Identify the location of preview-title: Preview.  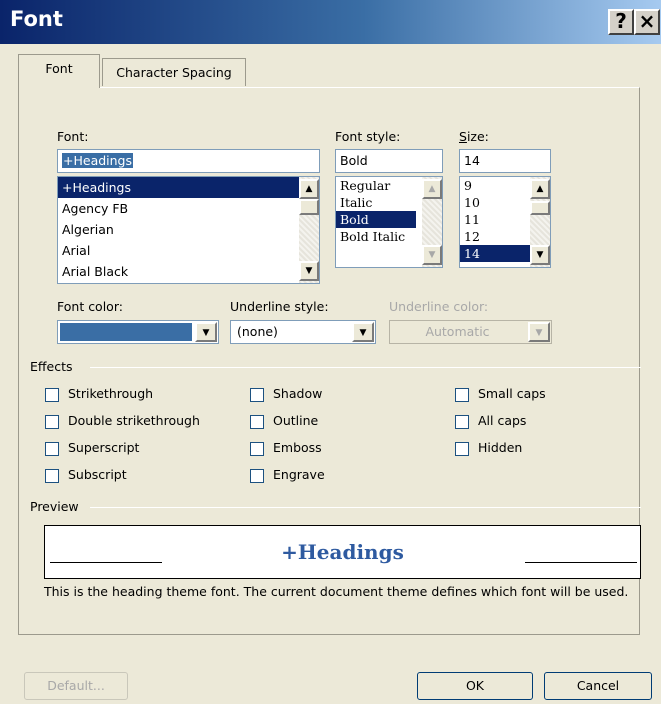
(57, 506).